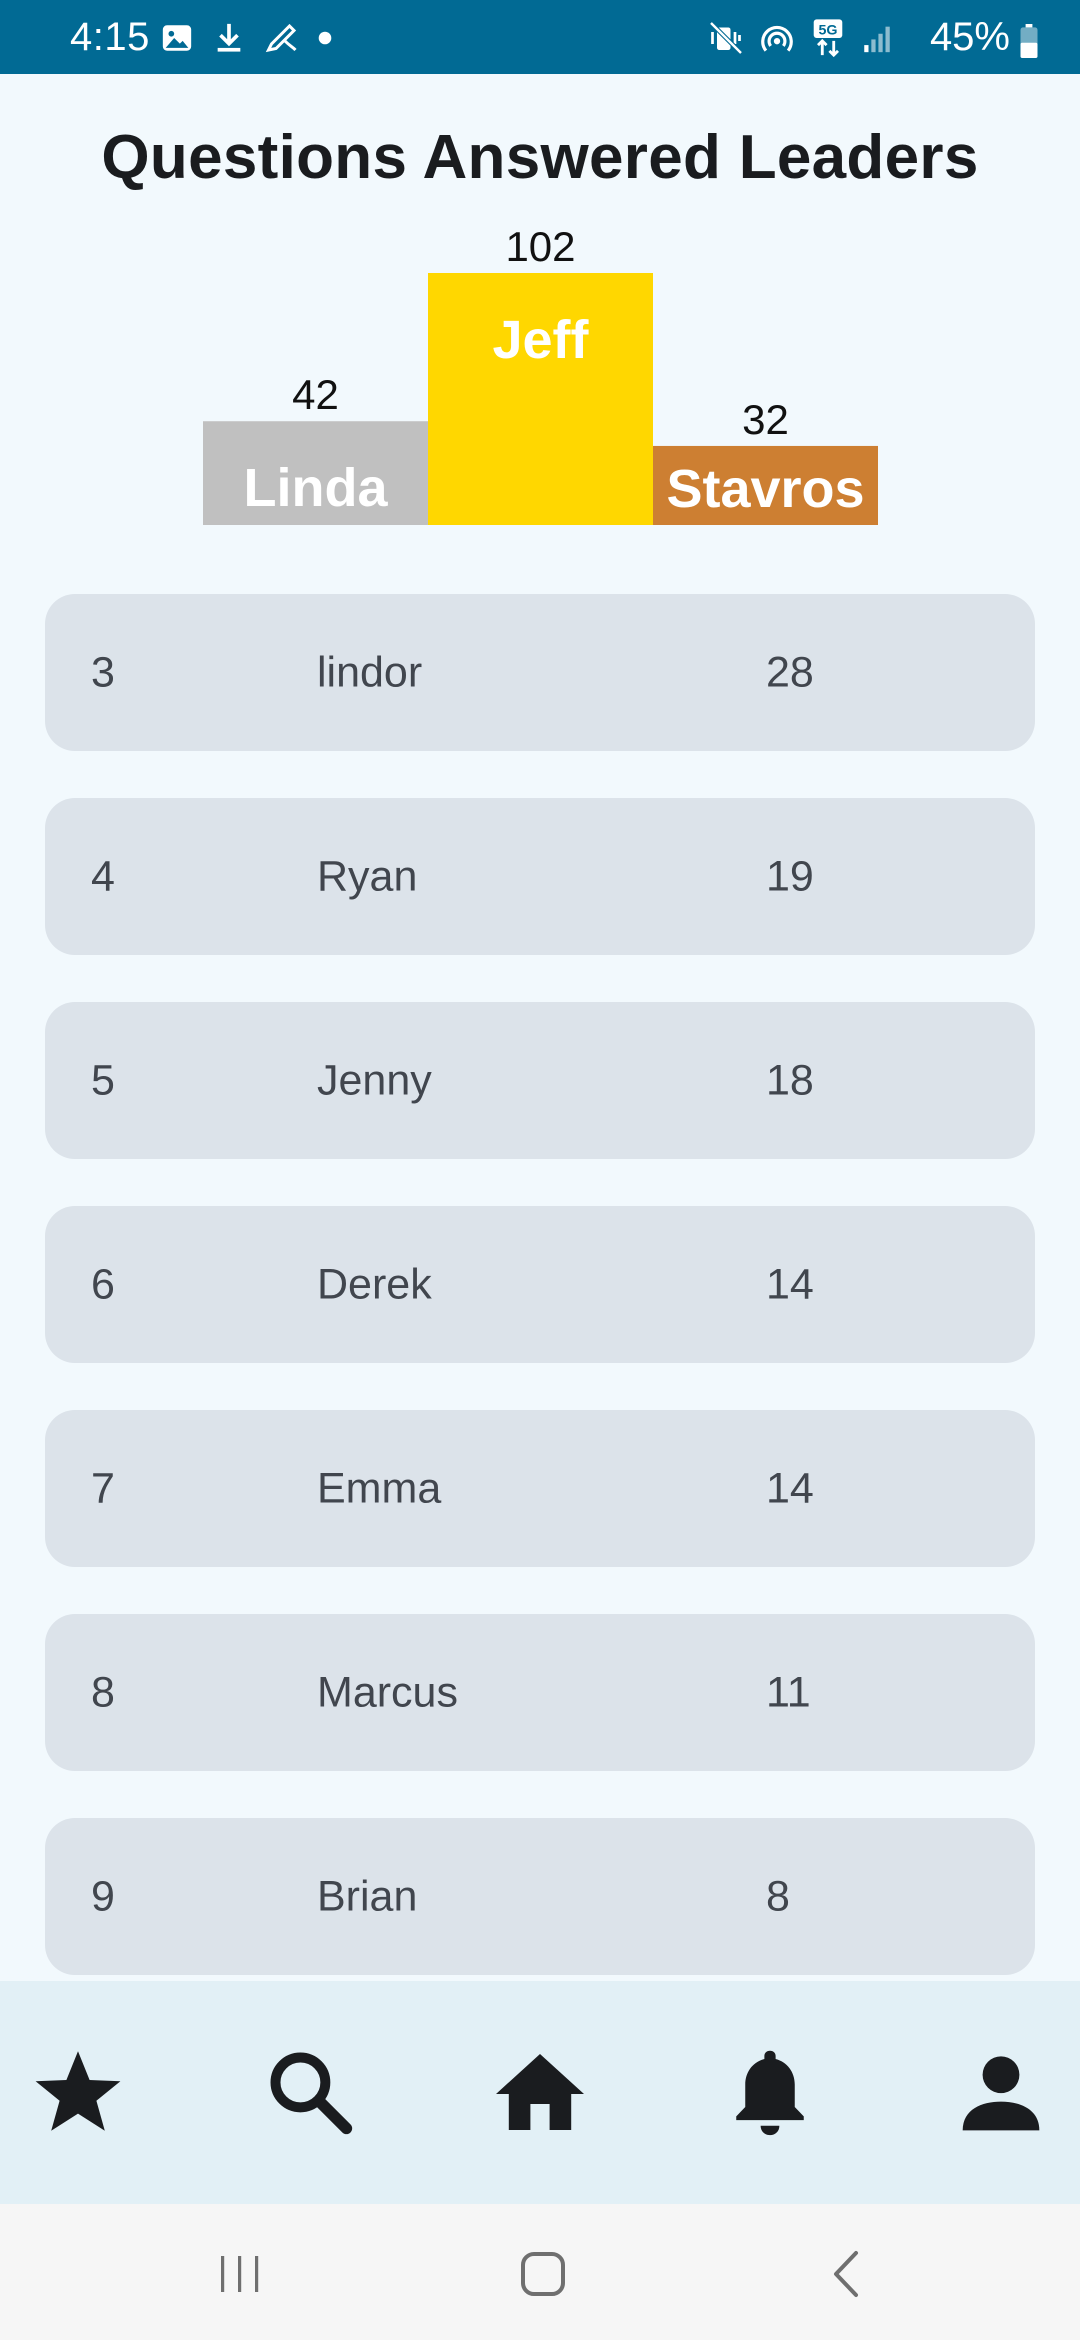  What do you see at coordinates (540, 246) in the screenshot?
I see `podium-value-jeff: 102` at bounding box center [540, 246].